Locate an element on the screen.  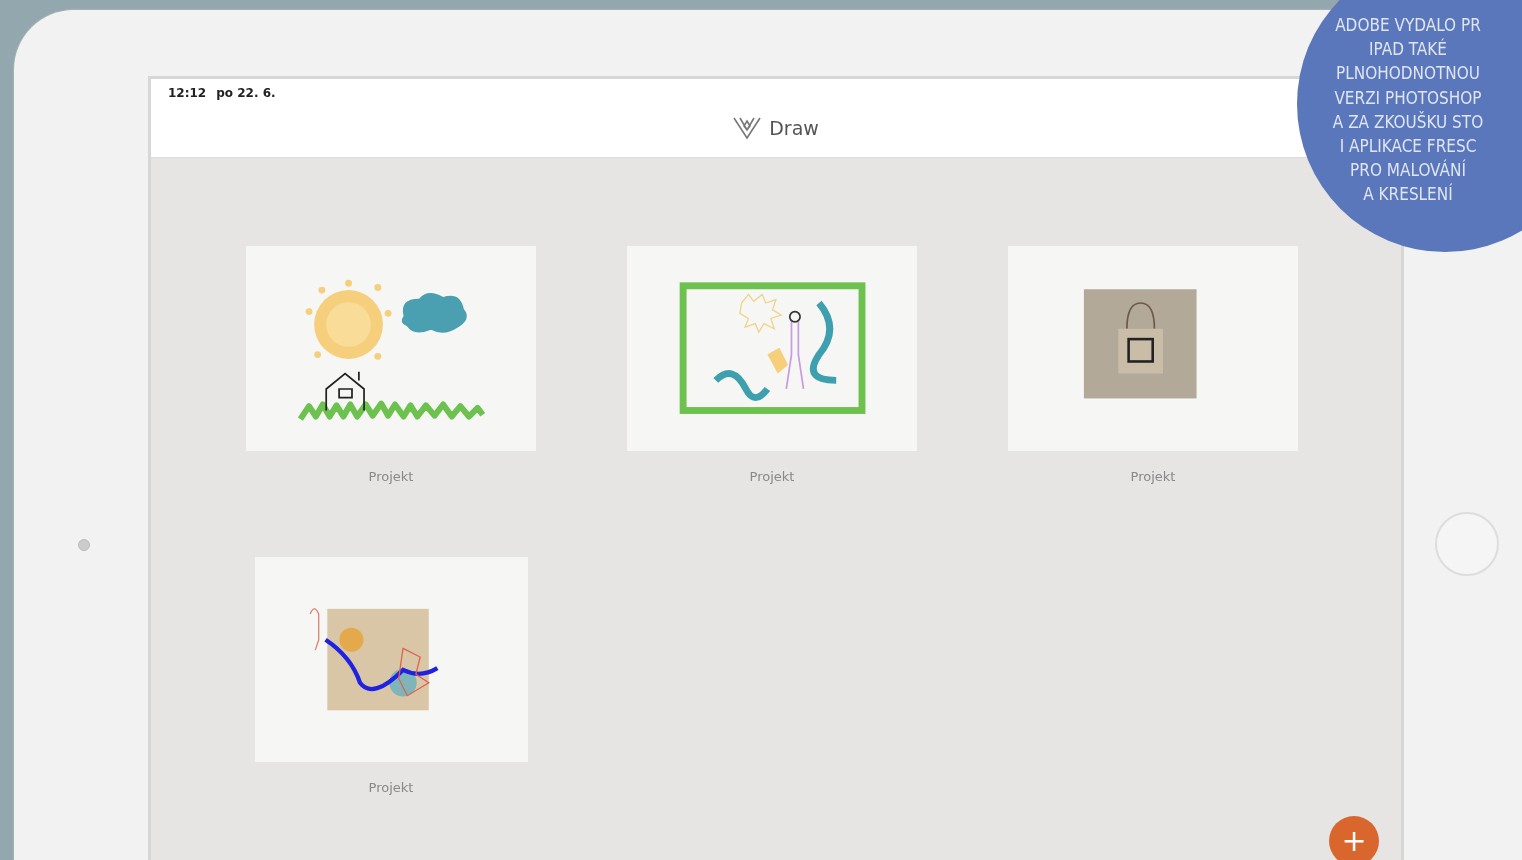
add-button: + is located at coordinates (1354, 838).